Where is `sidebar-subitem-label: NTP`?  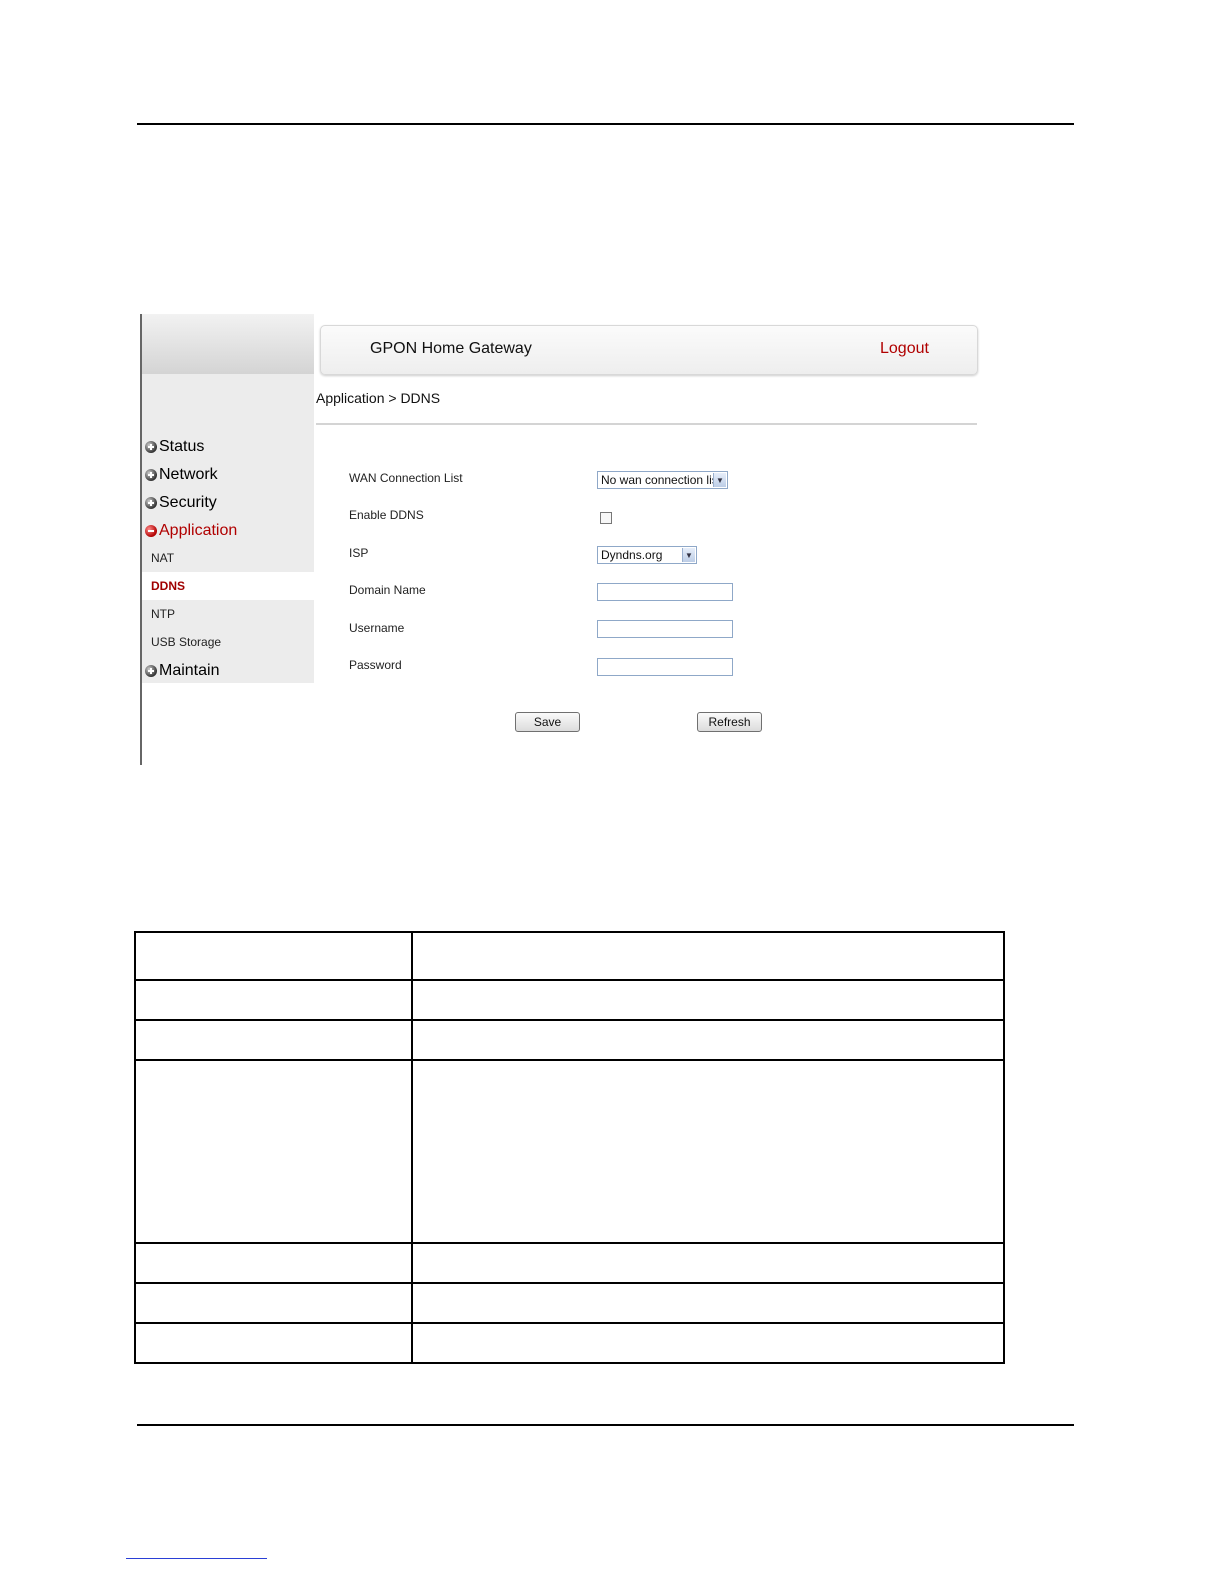 sidebar-subitem-label: NTP is located at coordinates (163, 614).